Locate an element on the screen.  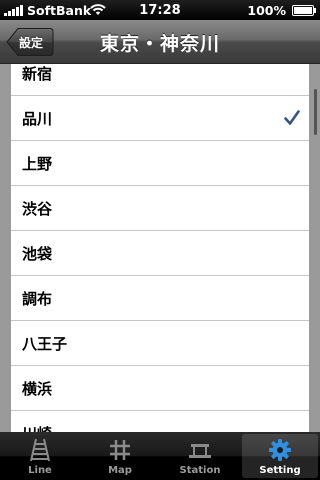
tab-line-label: Line is located at coordinates (40, 470).